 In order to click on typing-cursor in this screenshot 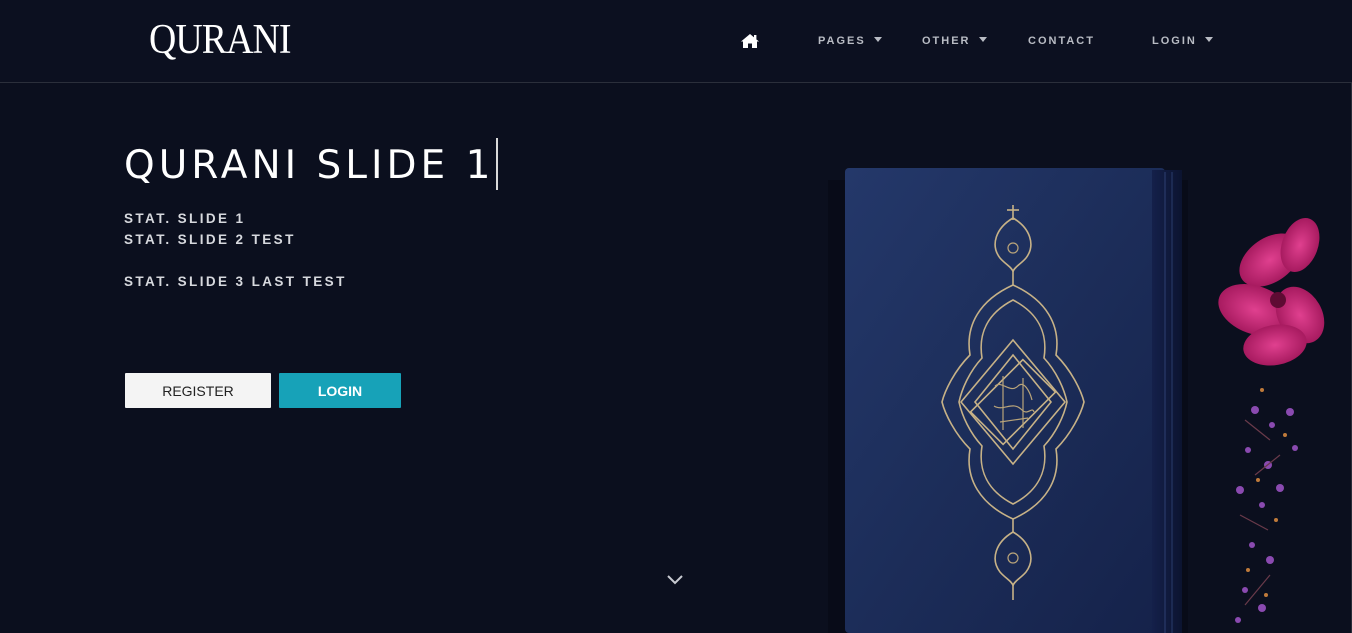, I will do `click(497, 164)`.